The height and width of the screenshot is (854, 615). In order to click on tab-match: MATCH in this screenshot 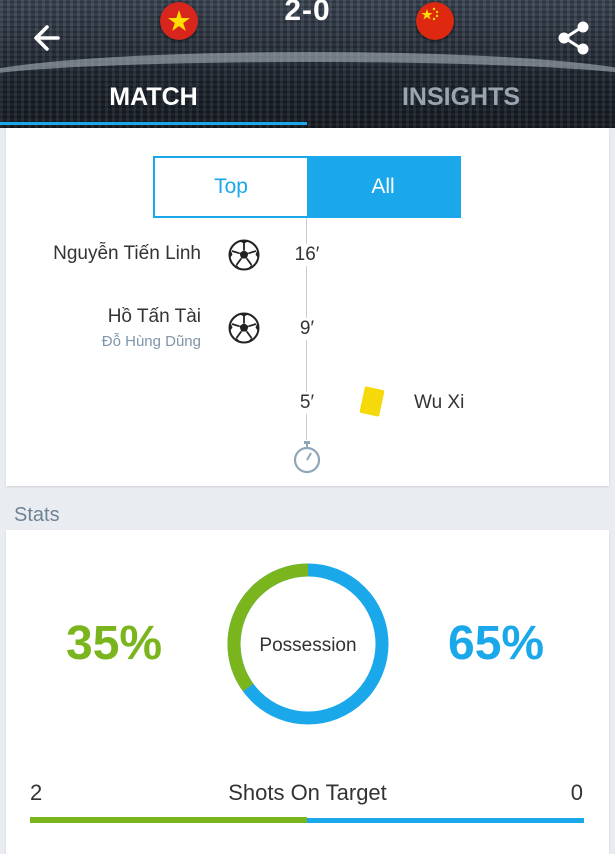, I will do `click(153, 102)`.